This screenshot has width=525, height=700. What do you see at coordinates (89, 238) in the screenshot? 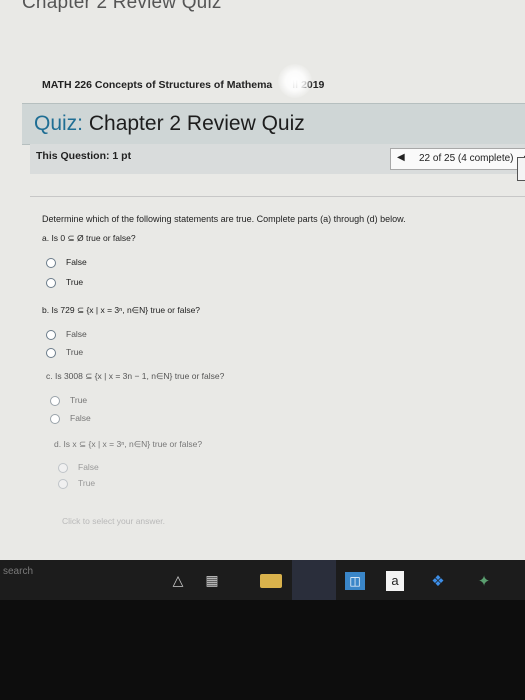
I see `part-a-question: a. Is 0 ⊆ Ø true or false?` at bounding box center [89, 238].